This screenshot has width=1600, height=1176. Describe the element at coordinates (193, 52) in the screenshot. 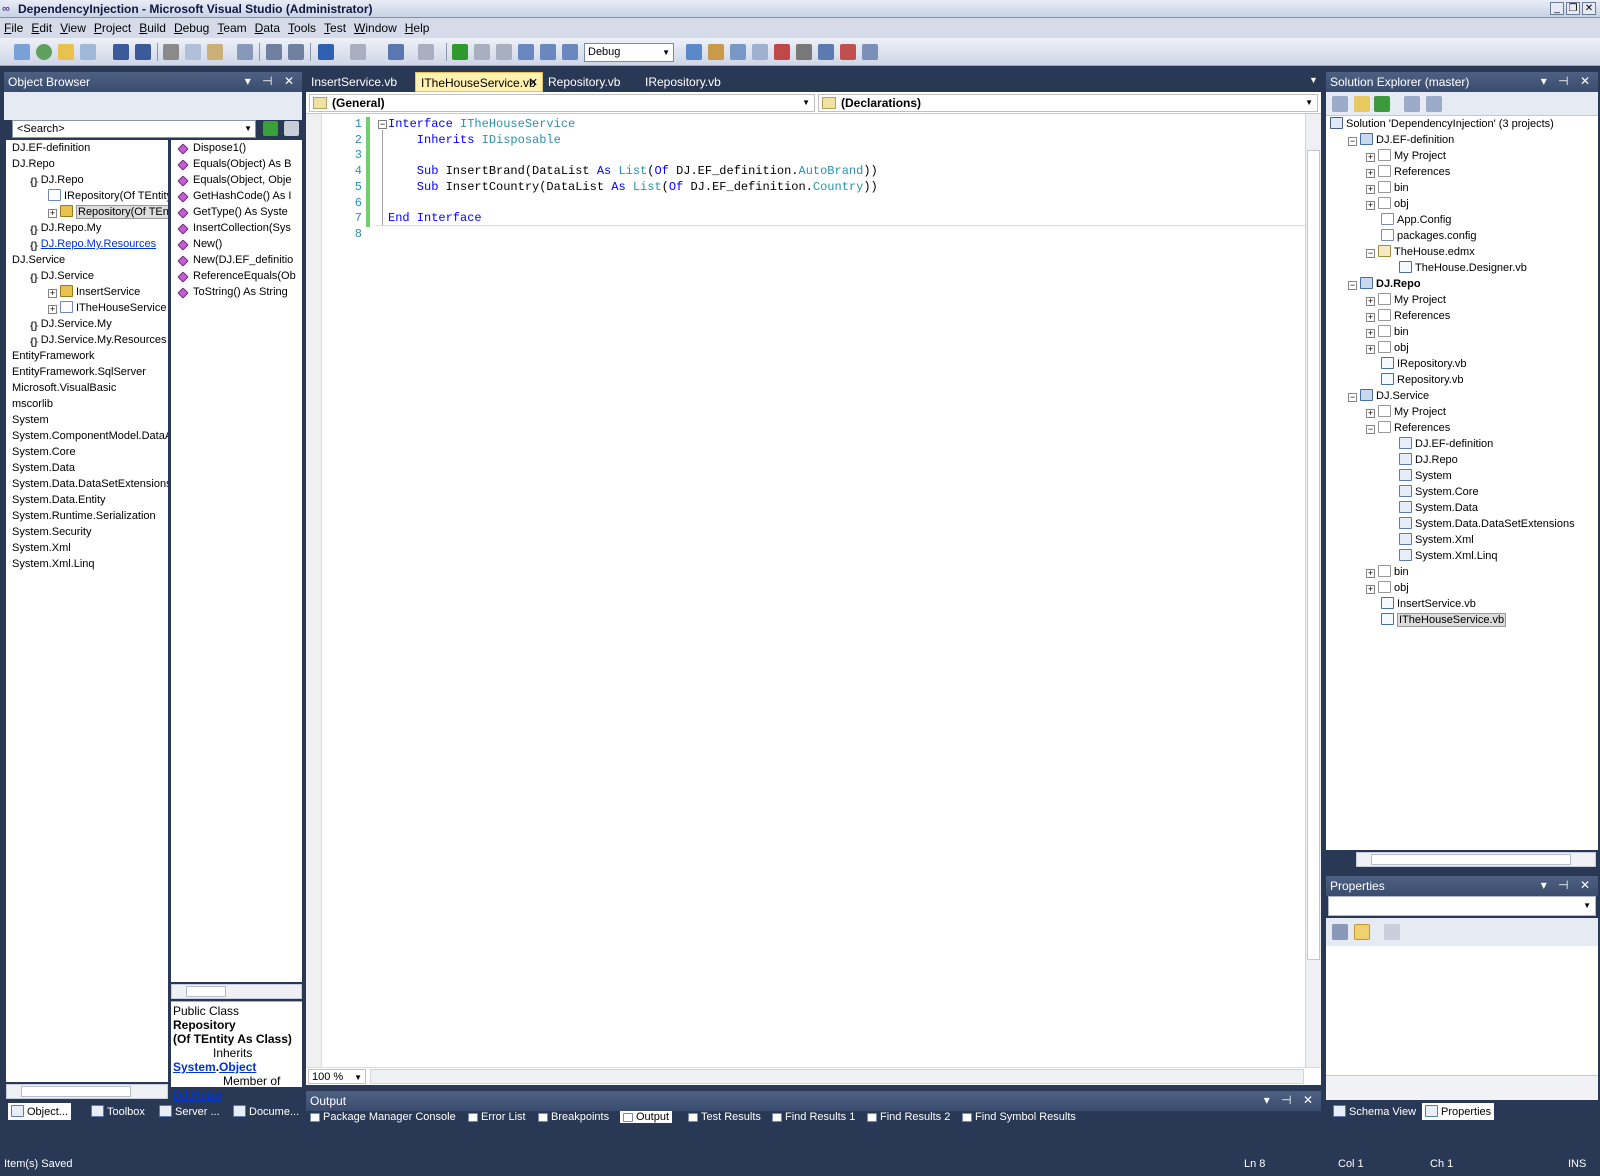

I see `copy-icon` at that location.